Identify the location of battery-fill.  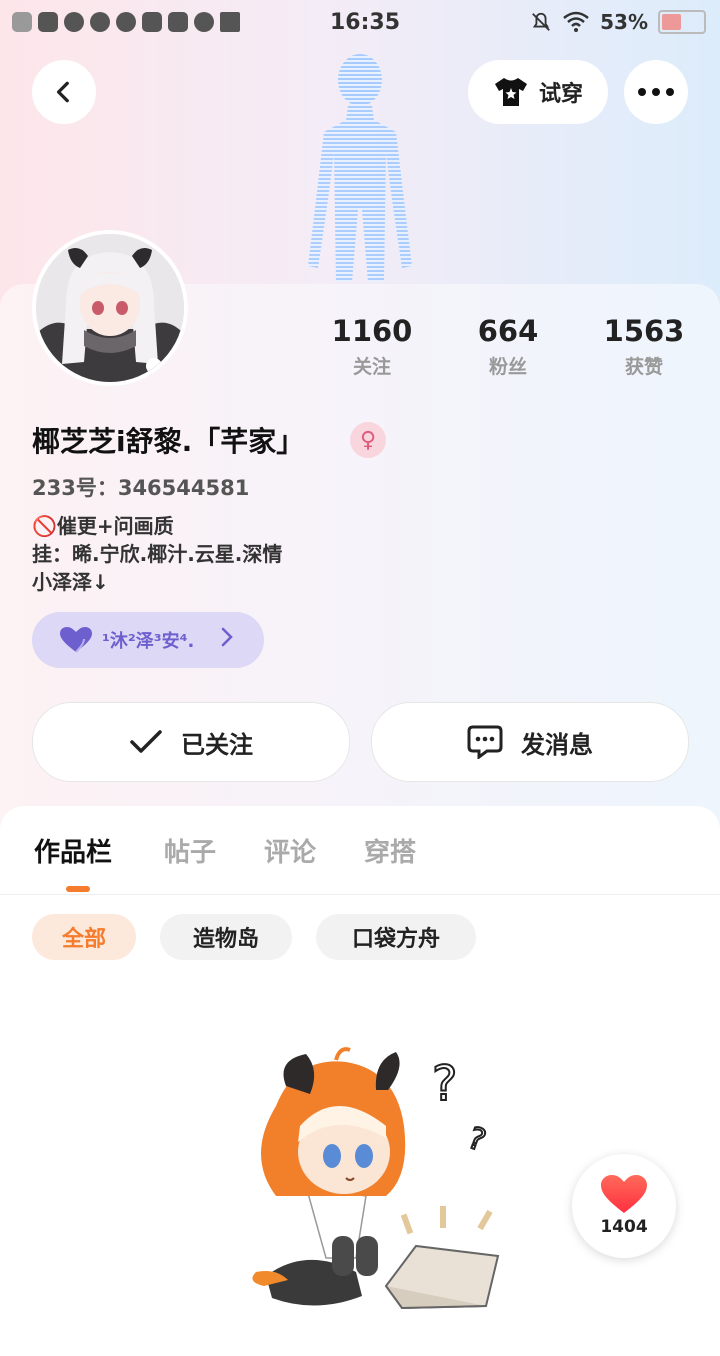
(672, 22).